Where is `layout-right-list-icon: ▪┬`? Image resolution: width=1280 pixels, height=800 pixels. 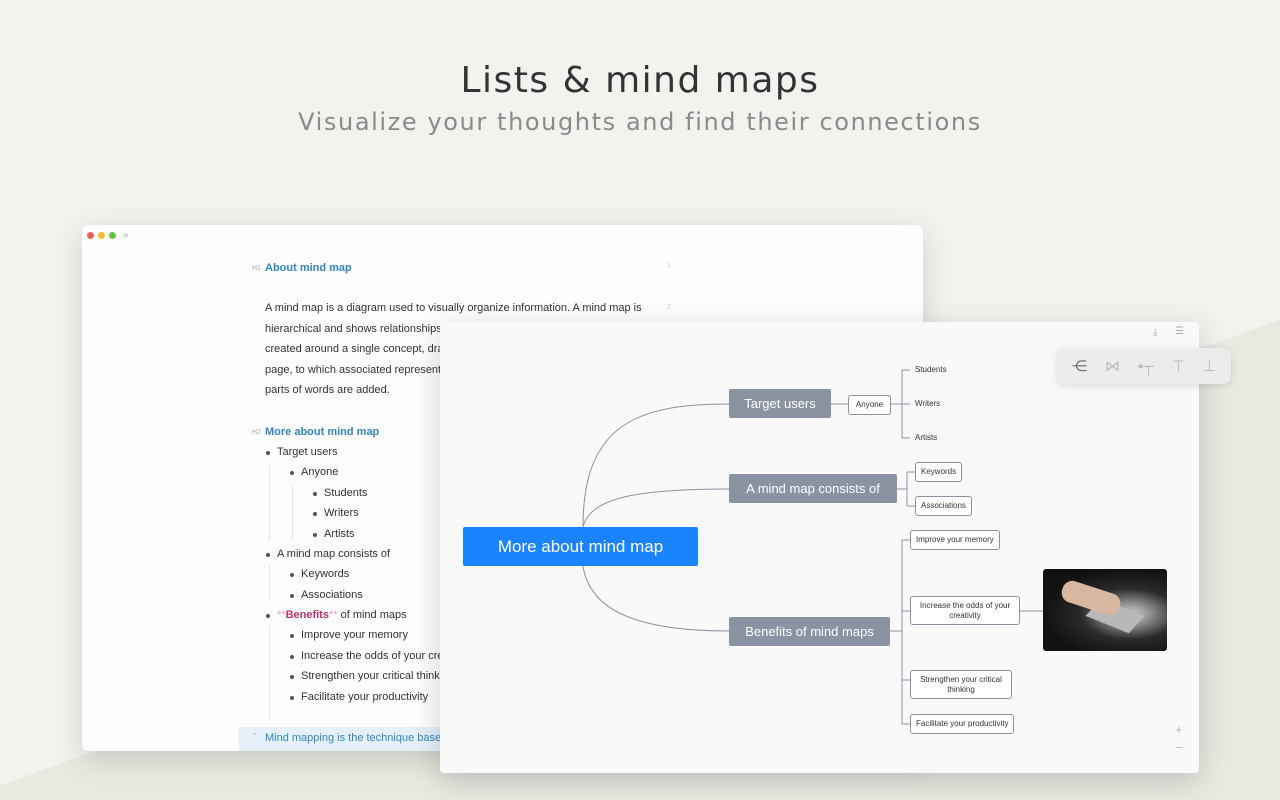 layout-right-list-icon: ▪┬ is located at coordinates (1146, 366).